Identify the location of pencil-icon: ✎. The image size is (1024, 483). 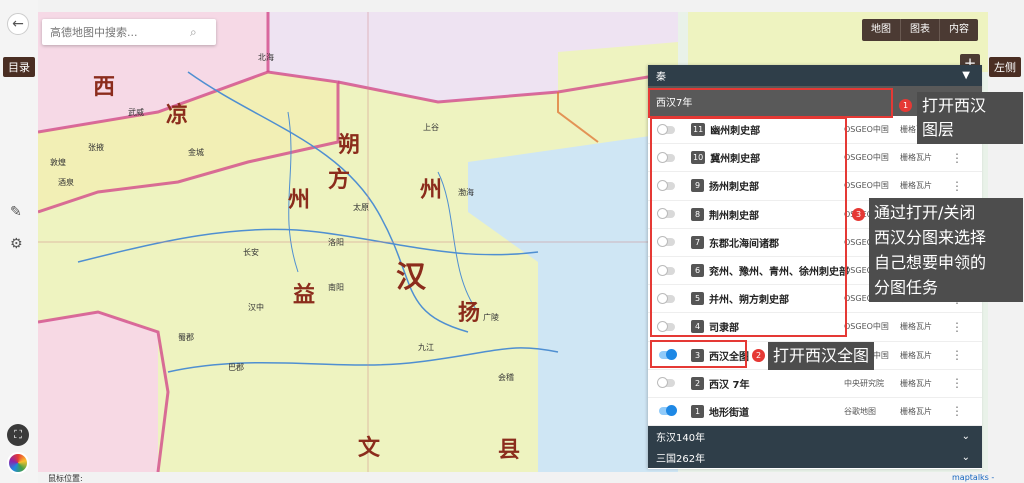
(16, 212).